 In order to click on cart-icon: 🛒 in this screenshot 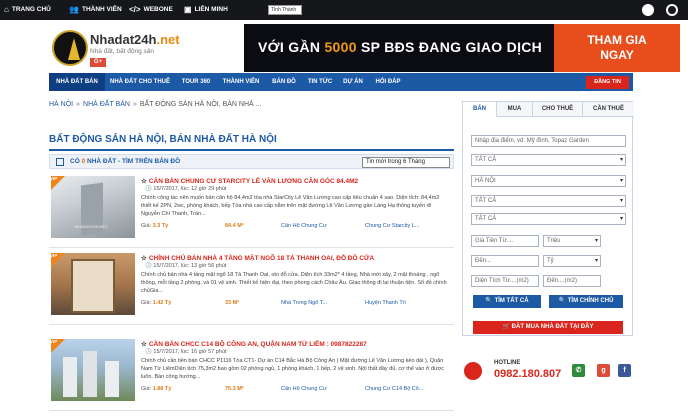, I will do `click(507, 327)`.